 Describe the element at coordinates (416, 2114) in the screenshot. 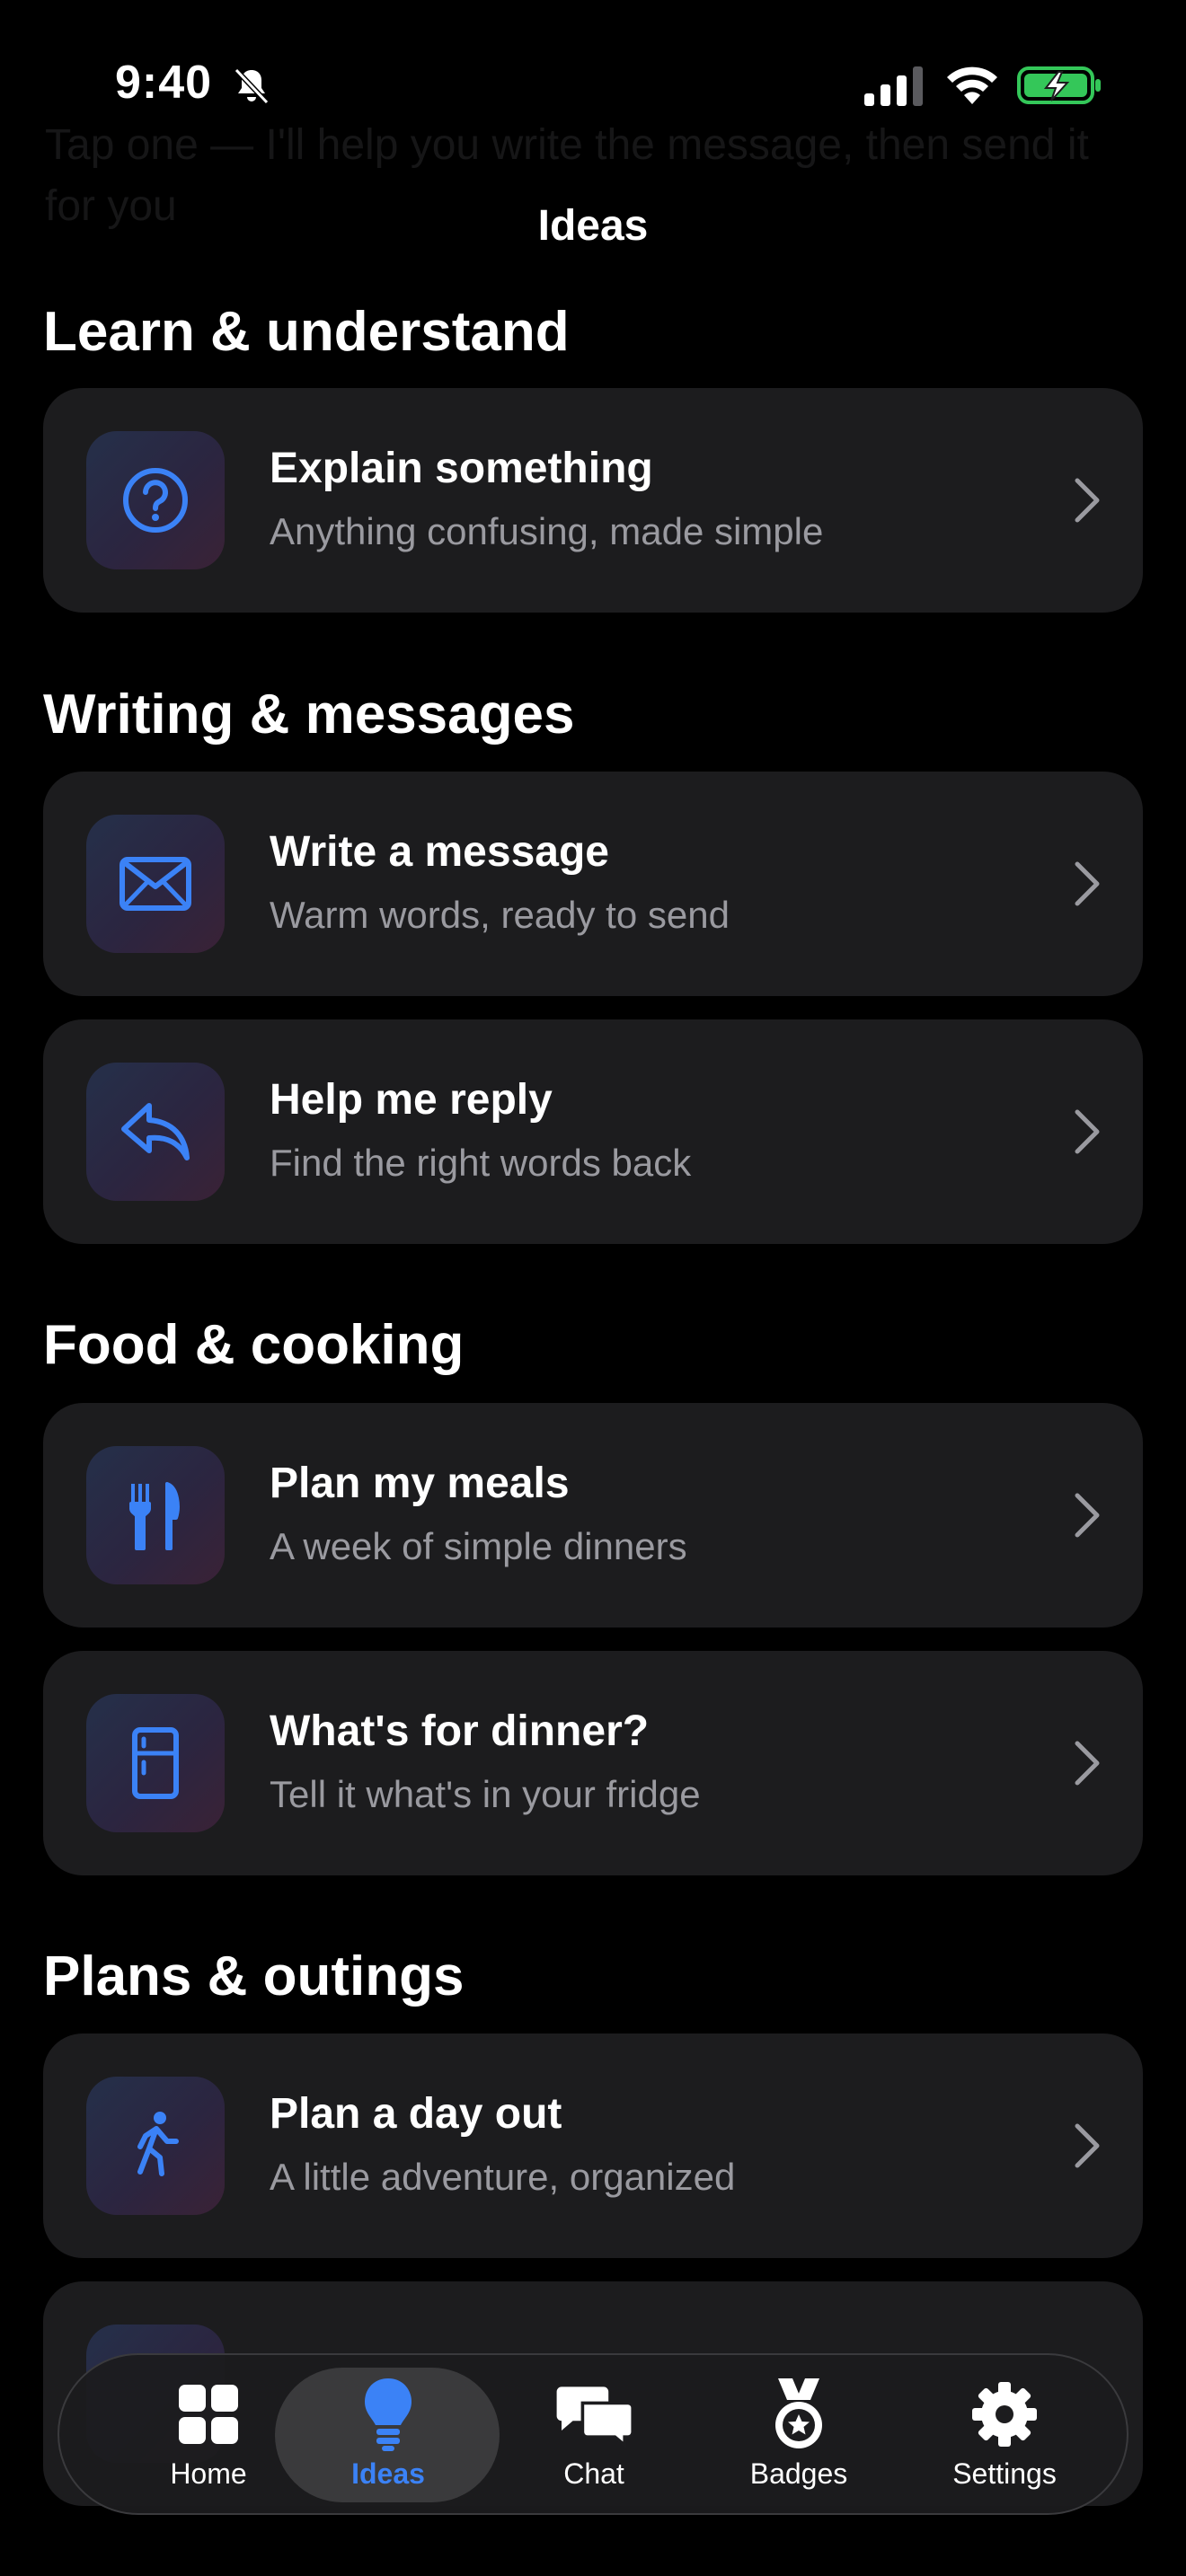

I see `card-title: Plan a day out` at that location.